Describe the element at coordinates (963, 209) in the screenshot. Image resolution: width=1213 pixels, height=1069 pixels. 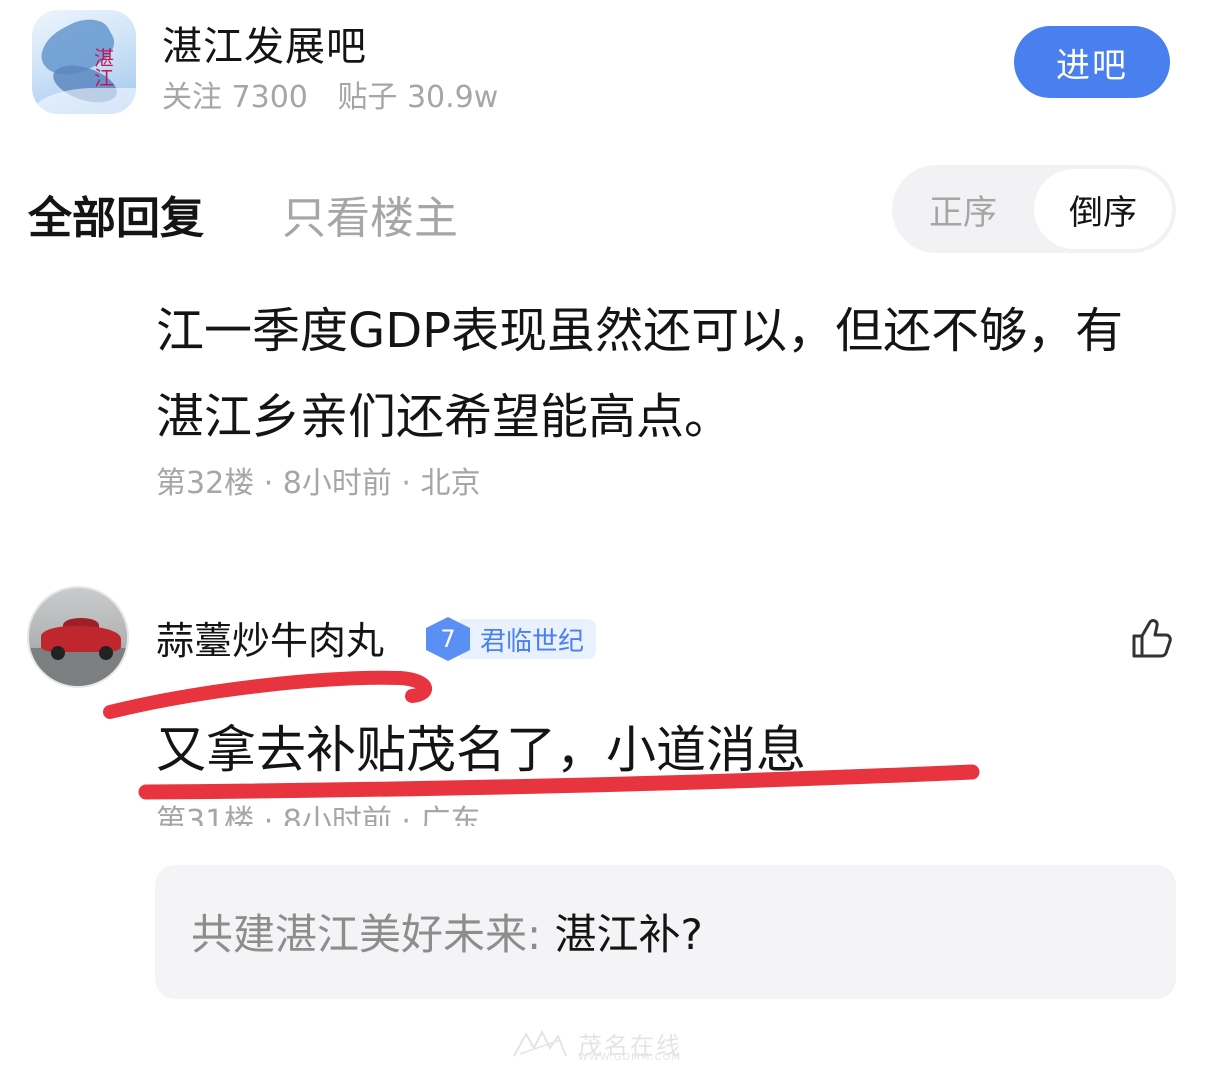
I see `sort-ascending-button: 正序` at that location.